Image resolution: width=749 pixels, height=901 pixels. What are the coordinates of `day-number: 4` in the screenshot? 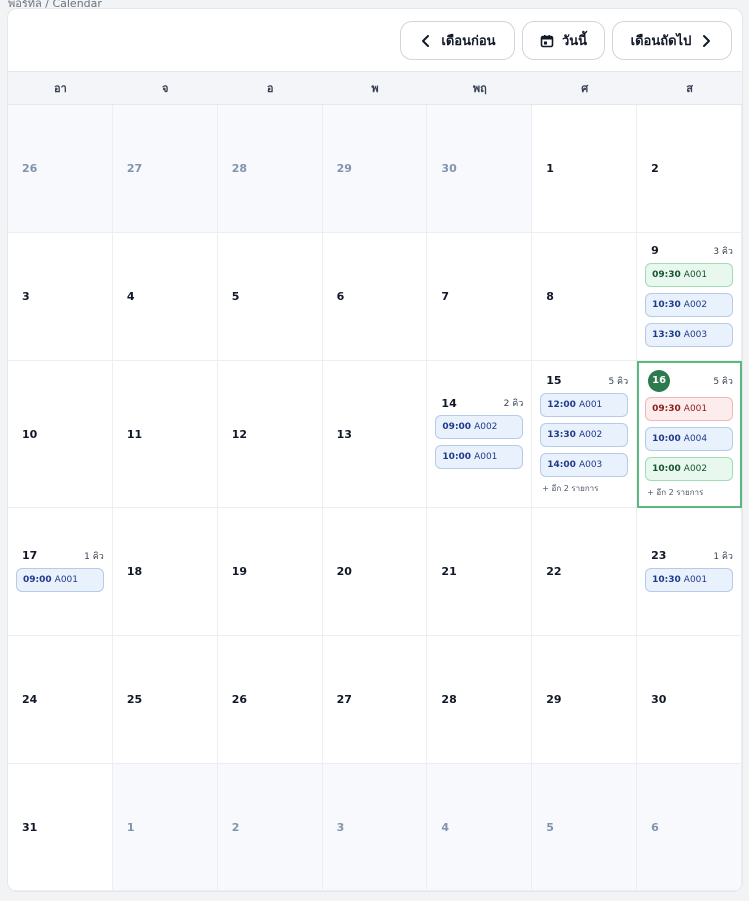 It's located at (445, 827).